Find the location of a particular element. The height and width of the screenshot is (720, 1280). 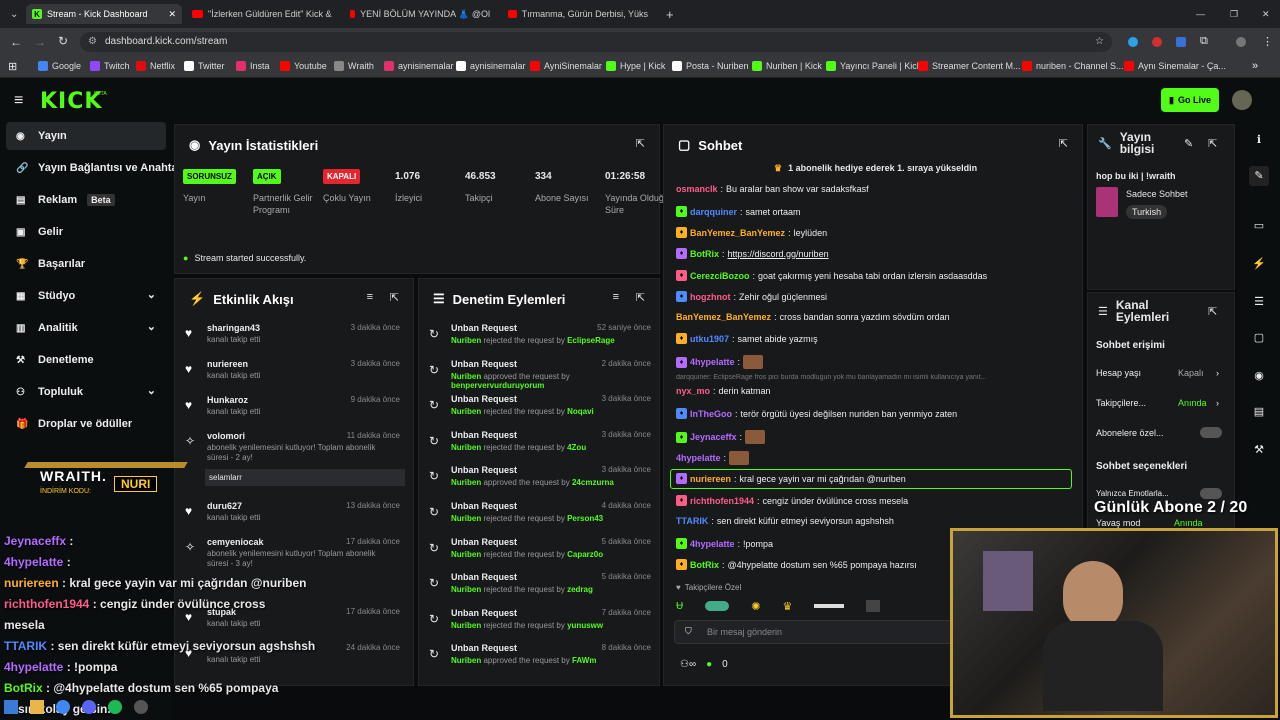

sidebar-item-1: 🔗 Yayın Bağlantısı ve Anahtar is located at coordinates (94, 168).